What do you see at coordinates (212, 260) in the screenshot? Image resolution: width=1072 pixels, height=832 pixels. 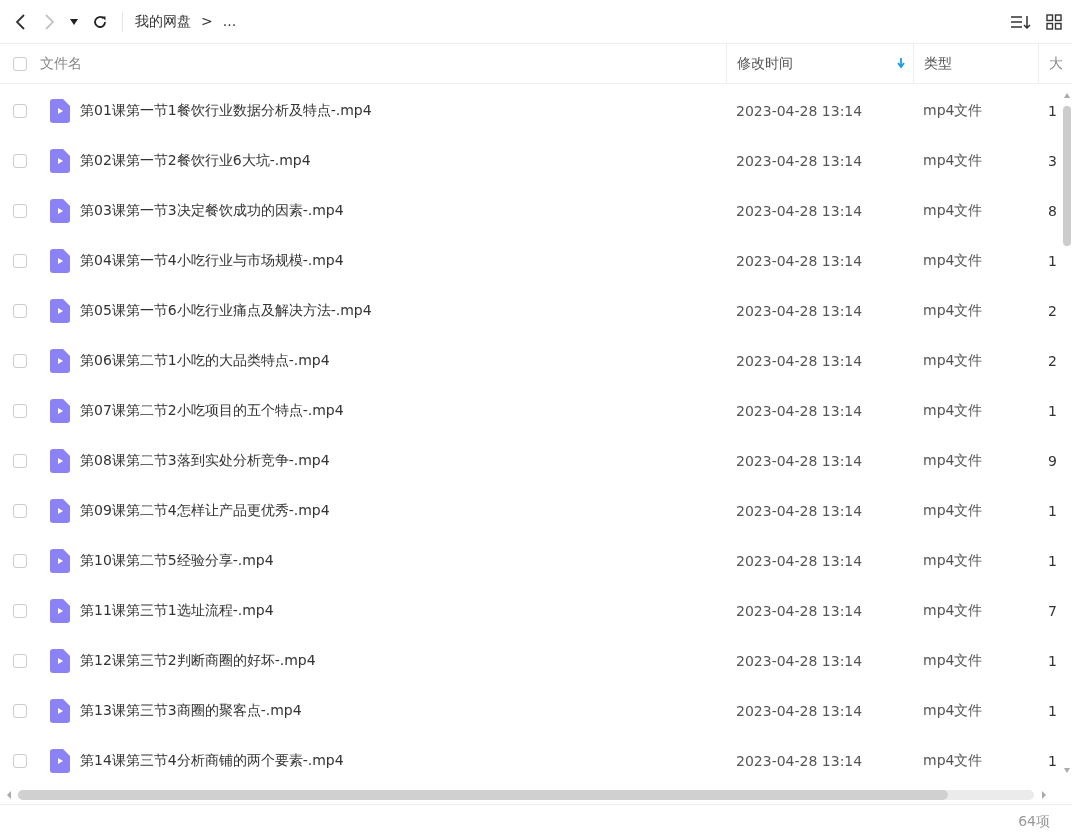 I see `file-name: 第04课第一节4小吃行业与市场规模-.mp4` at bounding box center [212, 260].